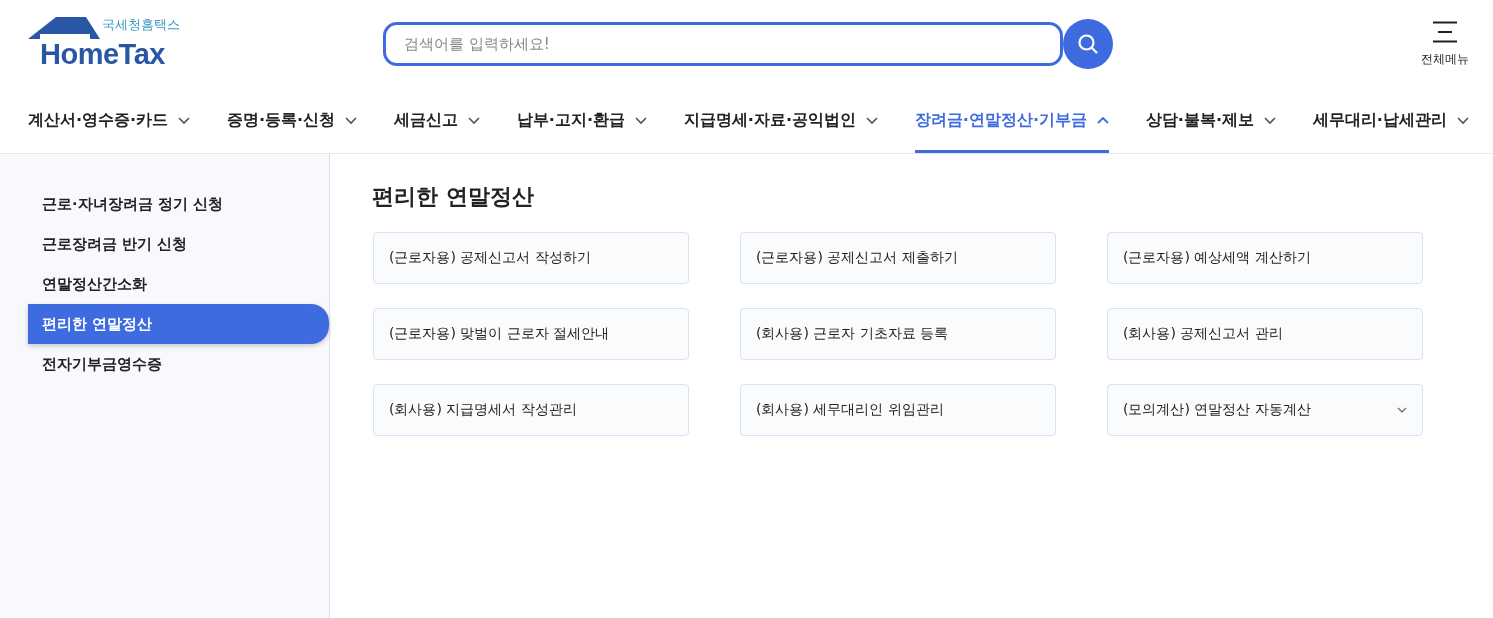 This screenshot has height=618, width=1493. What do you see at coordinates (898, 258) in the screenshot?
I see `menu-link-card: (근로자용) 공제신고서 제출하기` at bounding box center [898, 258].